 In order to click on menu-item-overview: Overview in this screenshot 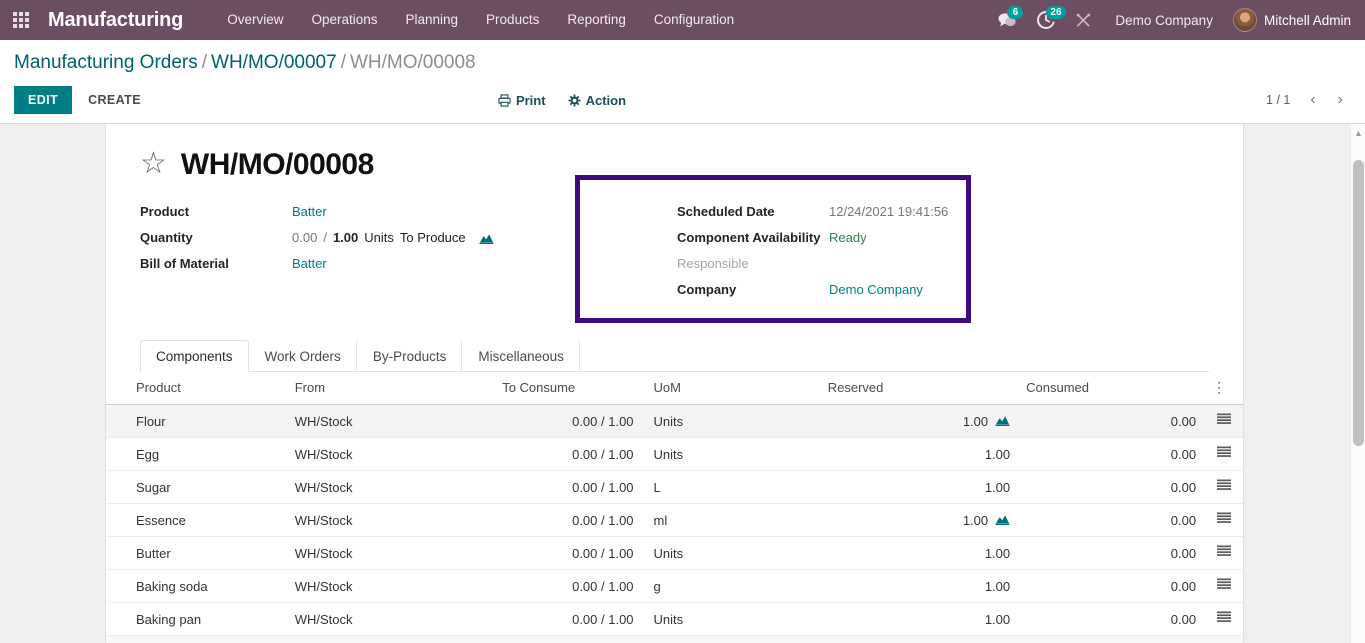, I will do `click(255, 20)`.